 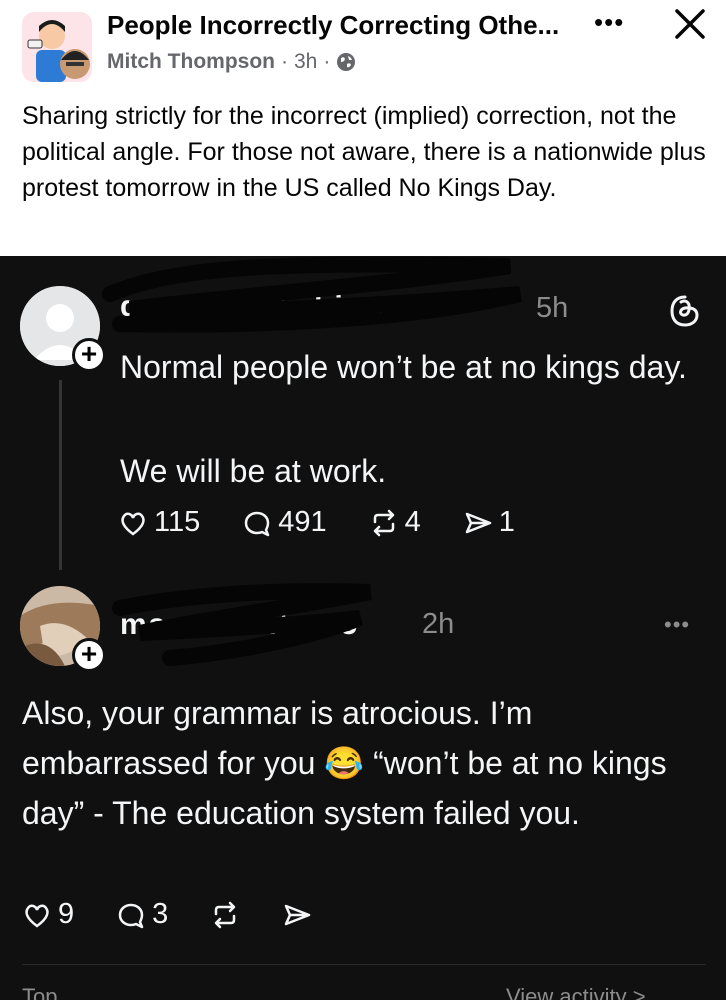 What do you see at coordinates (346, 62) in the screenshot?
I see `globe-icon` at bounding box center [346, 62].